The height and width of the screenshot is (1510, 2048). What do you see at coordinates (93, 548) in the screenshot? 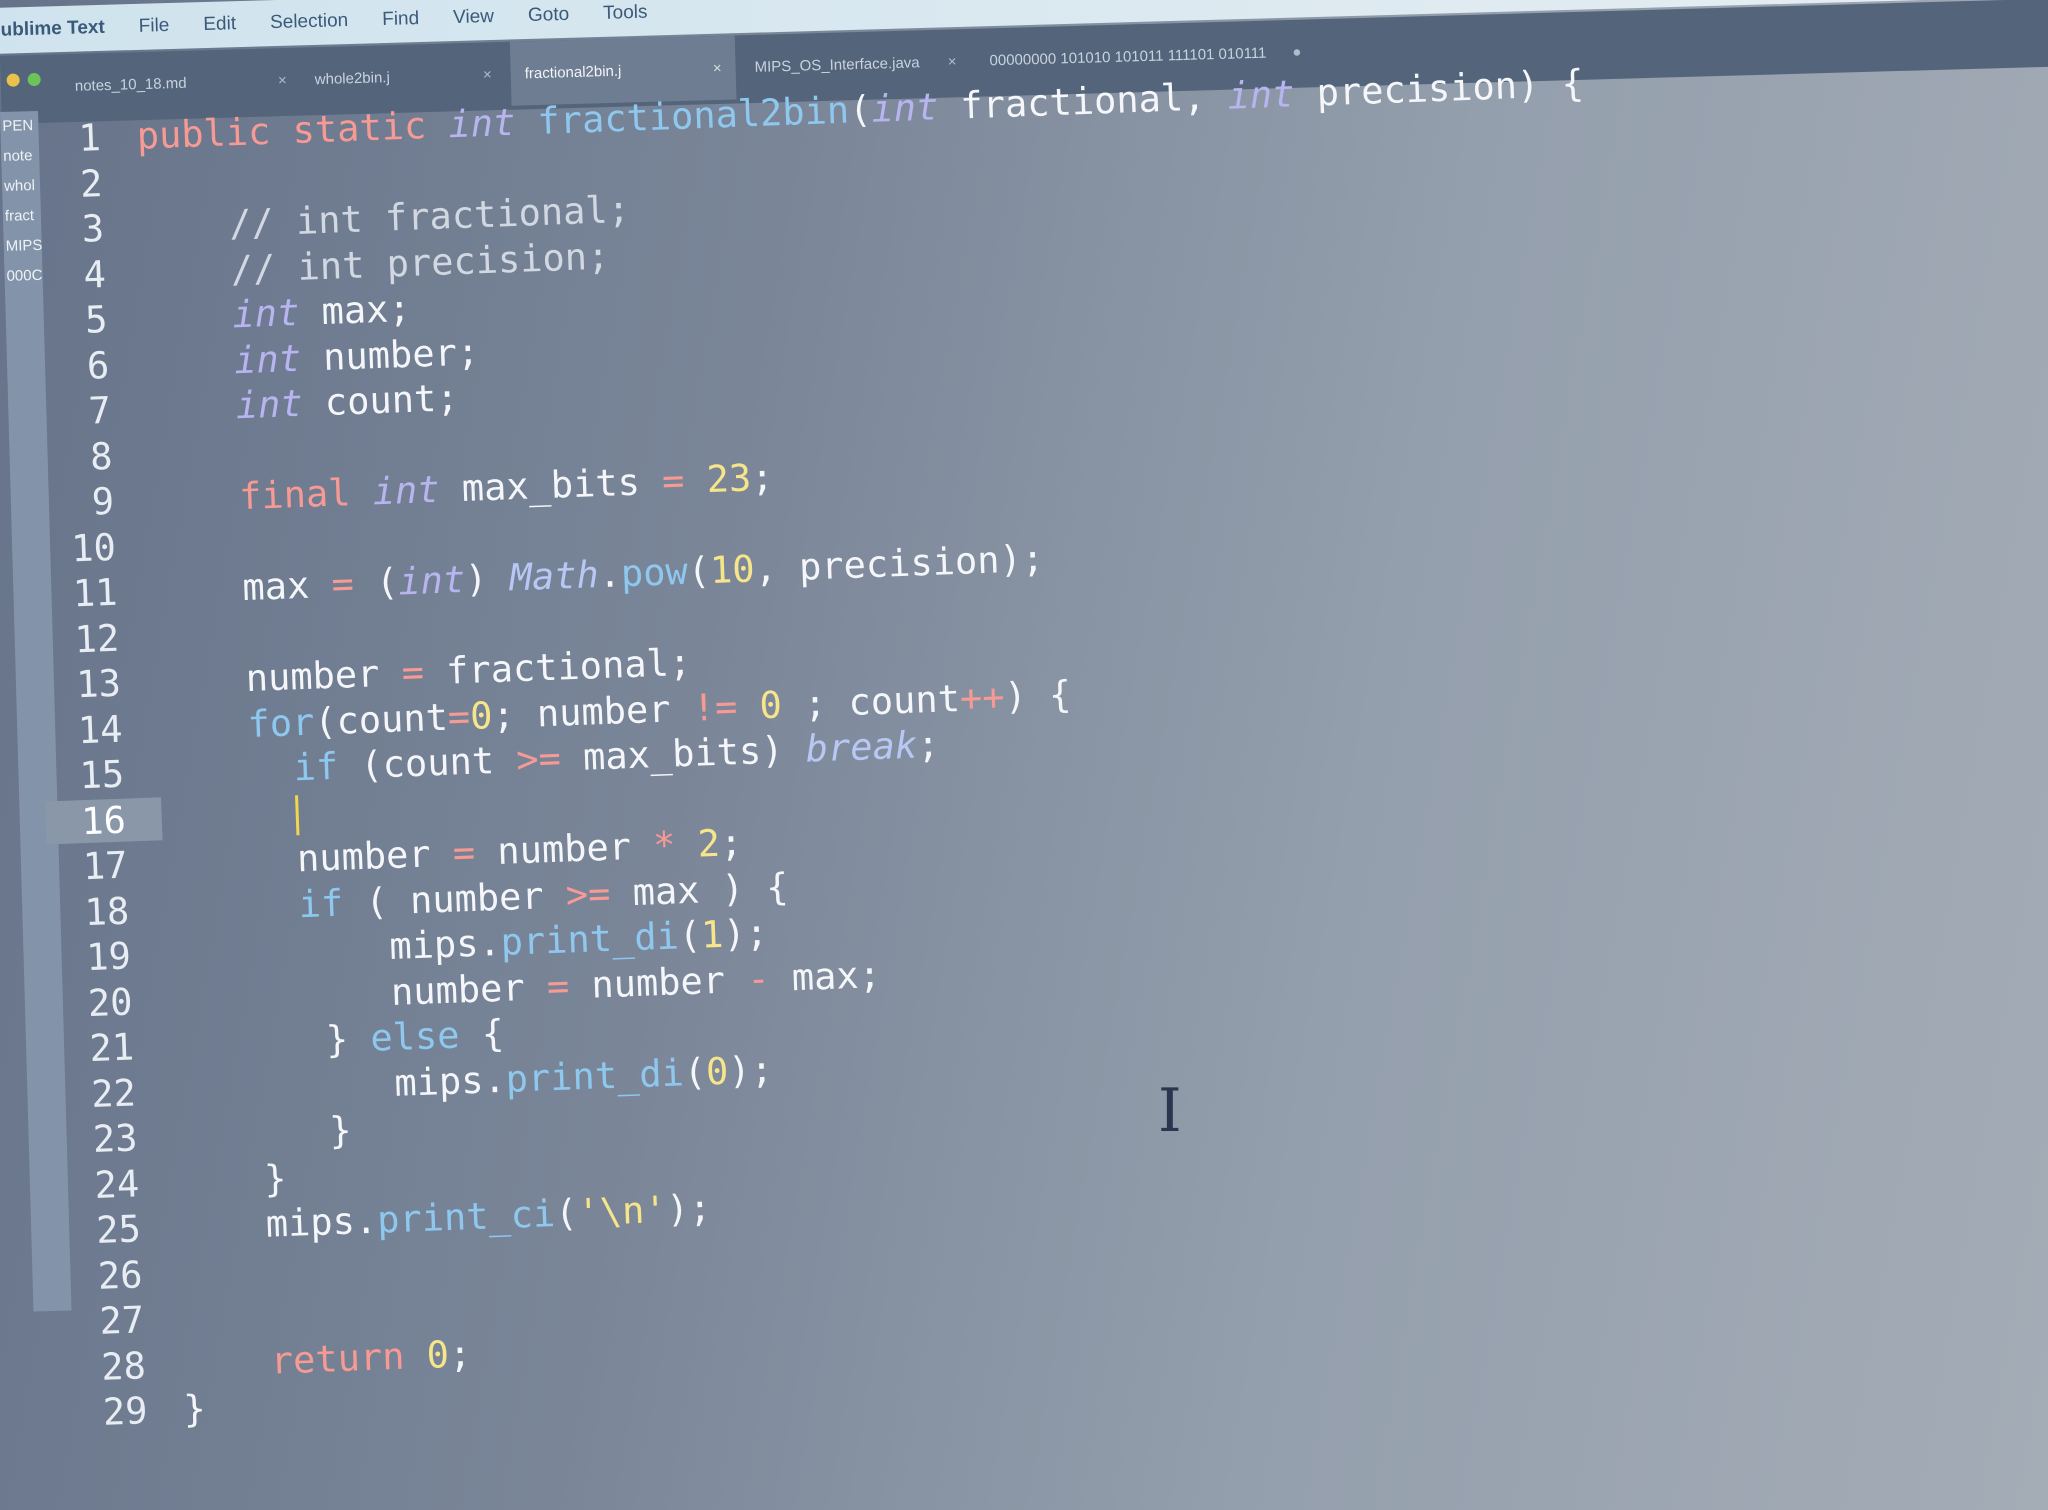
I see `line-number: 10` at bounding box center [93, 548].